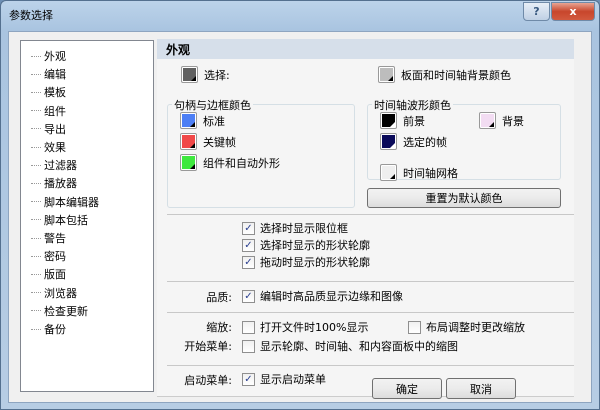 The image size is (600, 410). What do you see at coordinates (481, 388) in the screenshot?
I see `cancel-button: 取消` at bounding box center [481, 388].